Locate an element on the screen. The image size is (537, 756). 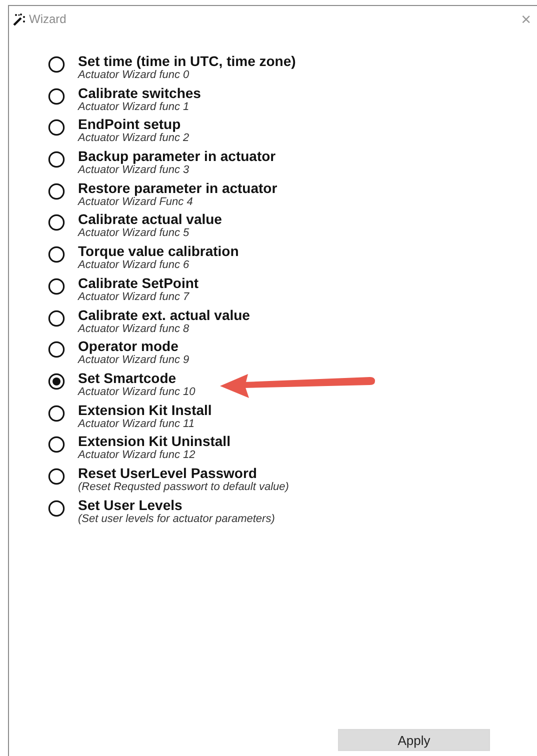
magic-wand-icon is located at coordinates (19, 19).